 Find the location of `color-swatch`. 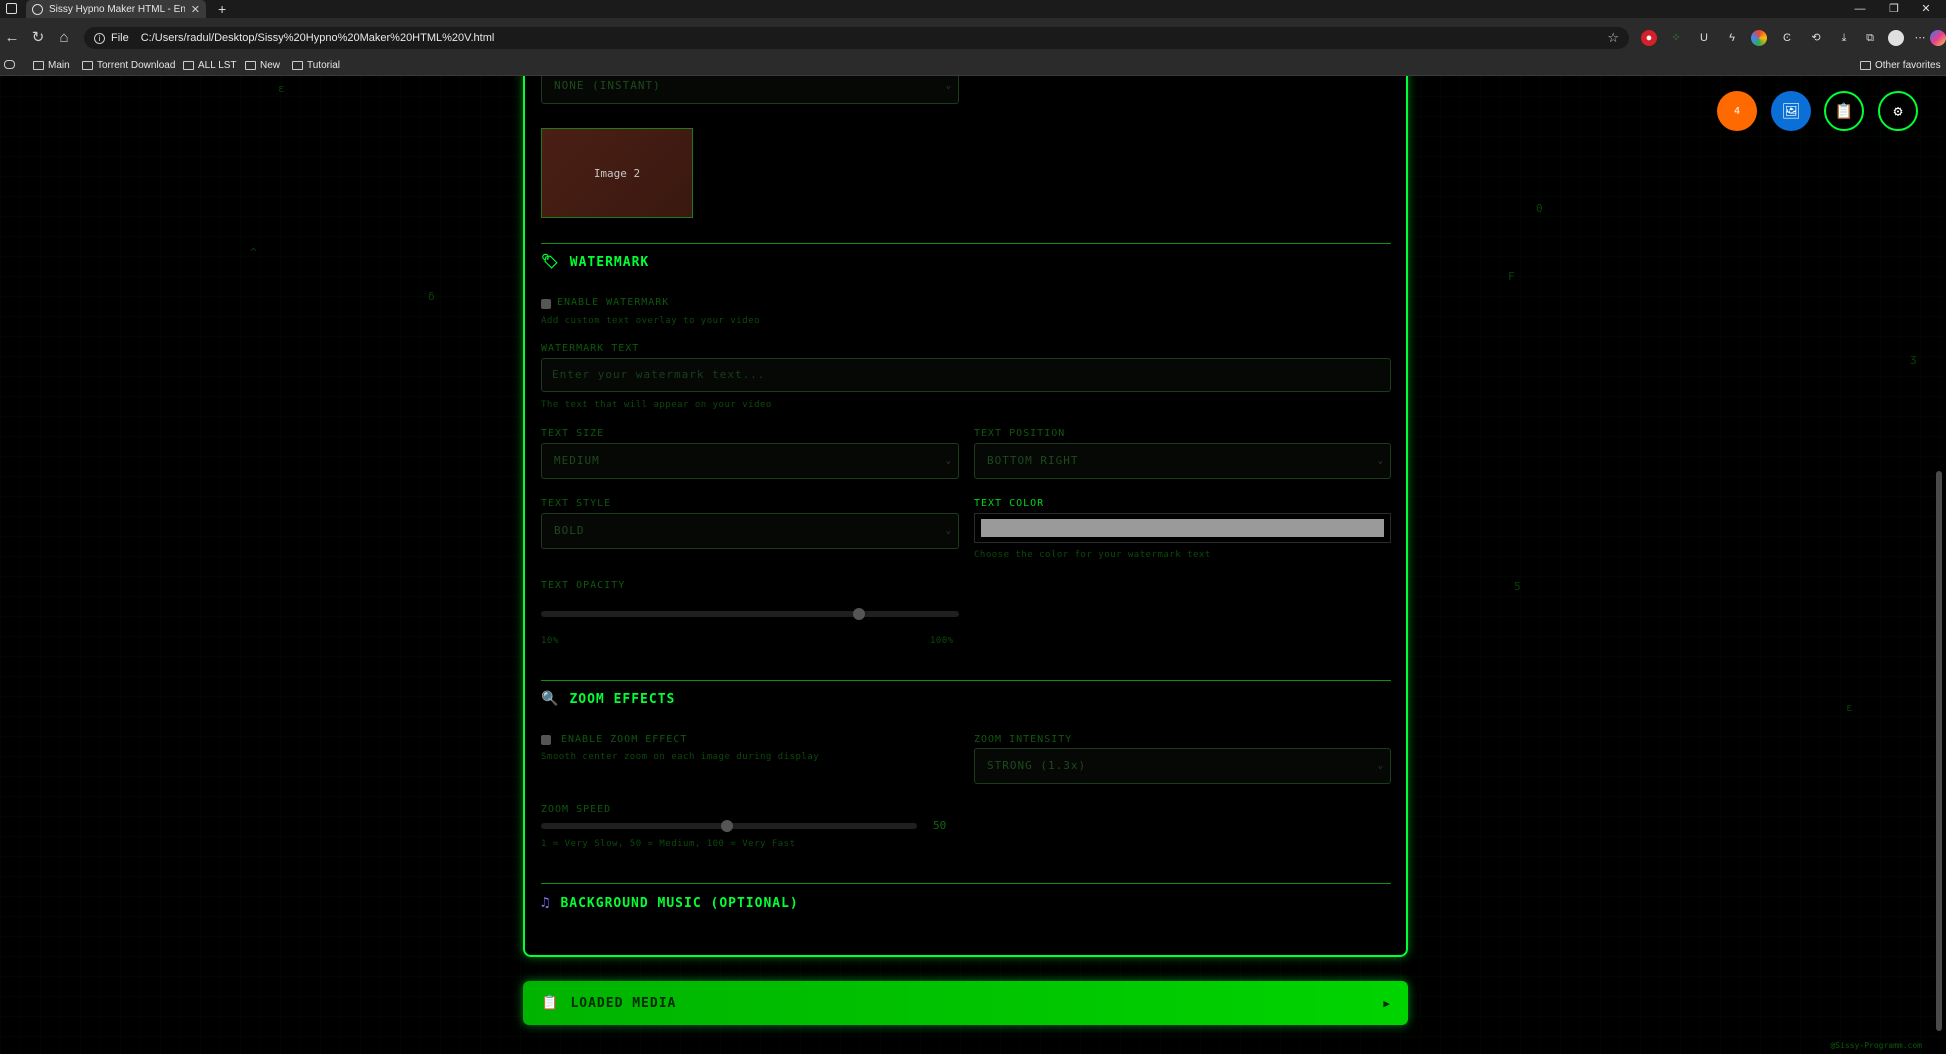

color-swatch is located at coordinates (1182, 528).